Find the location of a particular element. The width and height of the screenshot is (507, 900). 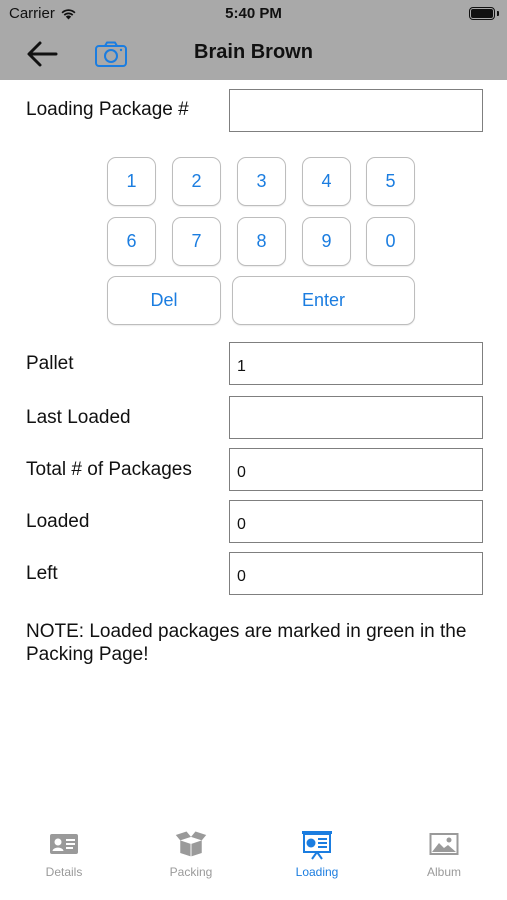

photo-icon is located at coordinates (444, 844).